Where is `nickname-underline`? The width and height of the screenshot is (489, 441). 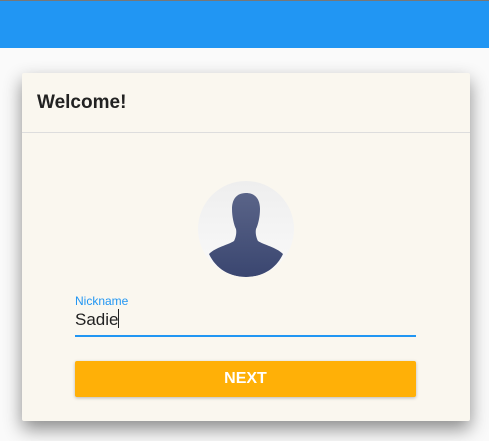
nickname-underline is located at coordinates (245, 336).